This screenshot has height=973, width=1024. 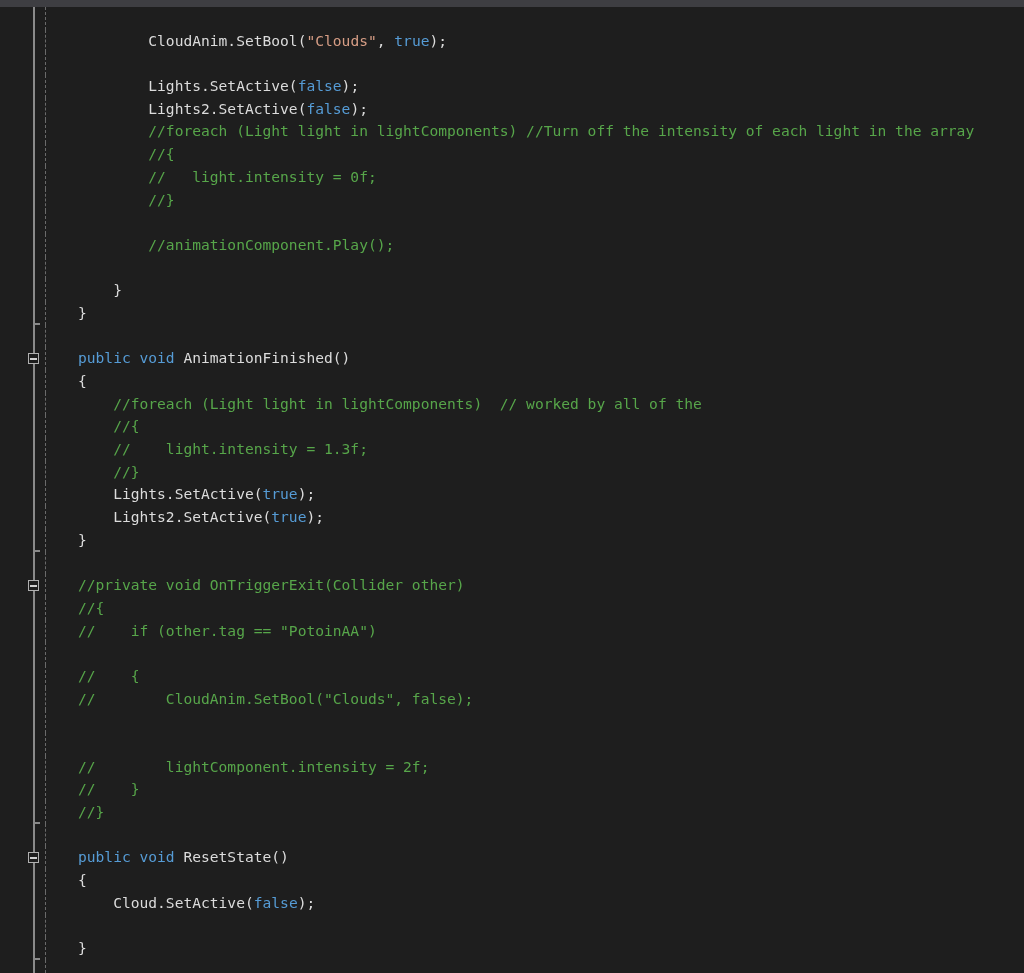 What do you see at coordinates (214, 358) in the screenshot?
I see `code-line: public void AnimationFinished()` at bounding box center [214, 358].